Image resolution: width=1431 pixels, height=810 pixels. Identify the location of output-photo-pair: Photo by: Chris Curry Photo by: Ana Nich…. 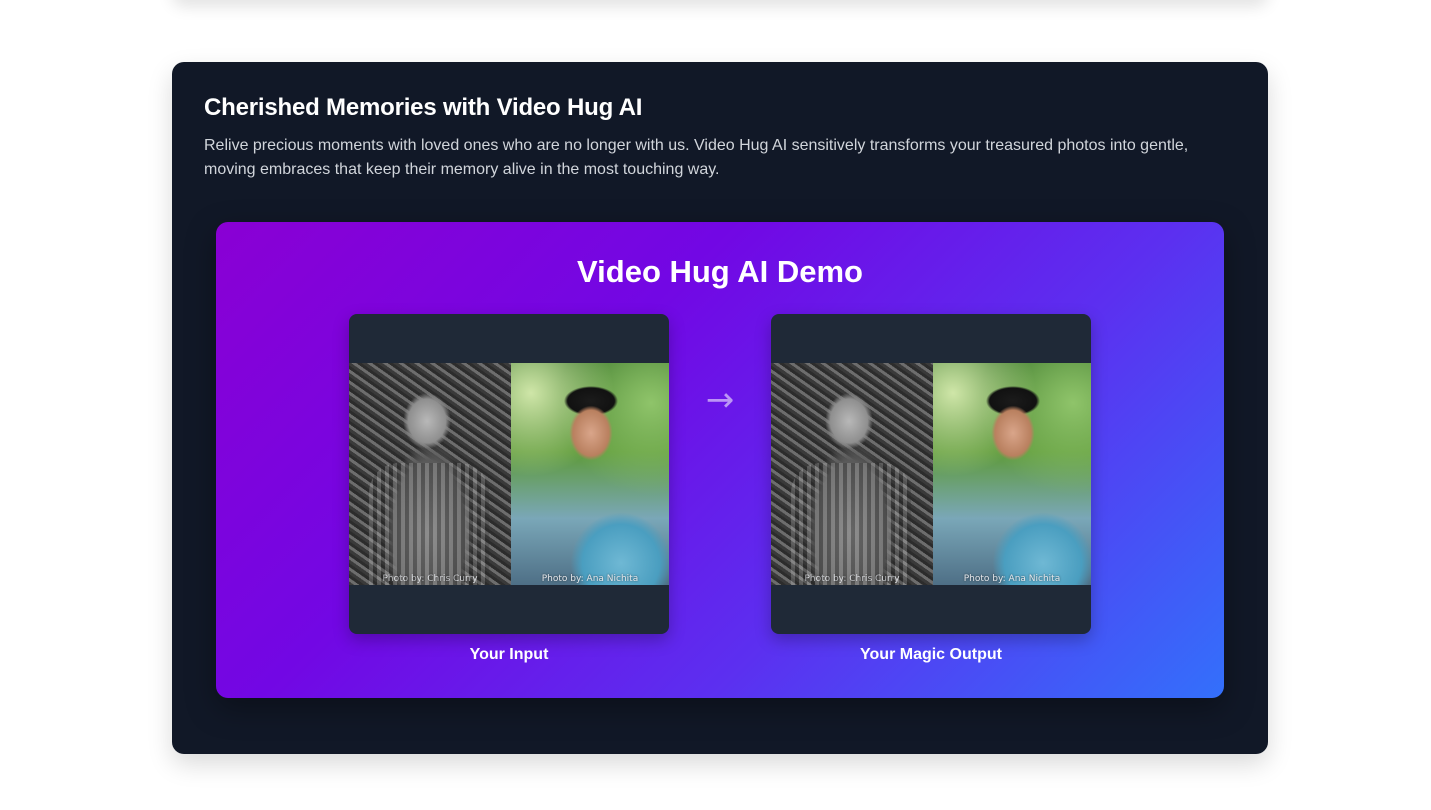
(931, 474).